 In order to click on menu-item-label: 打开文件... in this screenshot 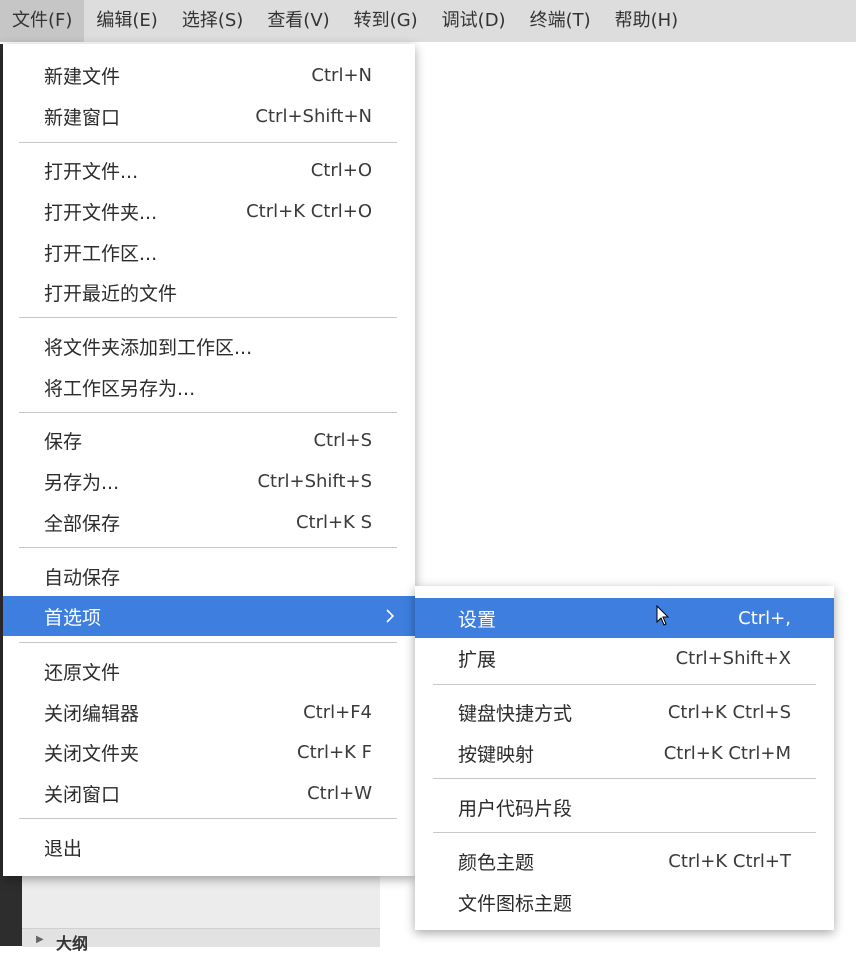, I will do `click(91, 171)`.